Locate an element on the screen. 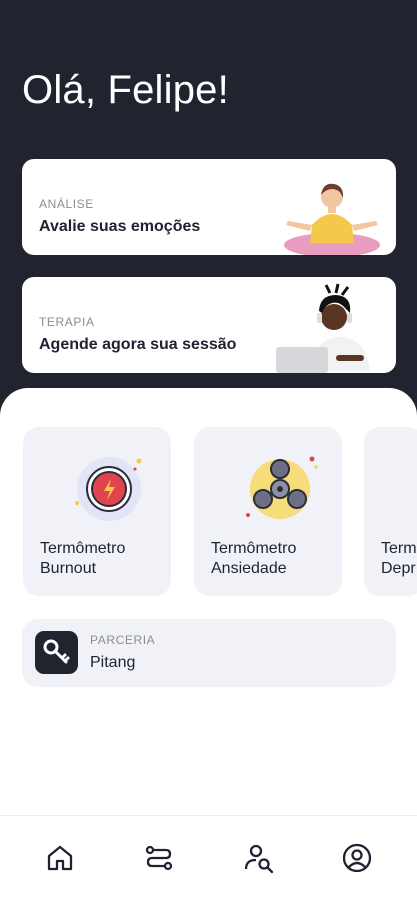  person-with-laptop-illustration is located at coordinates (323, 328).